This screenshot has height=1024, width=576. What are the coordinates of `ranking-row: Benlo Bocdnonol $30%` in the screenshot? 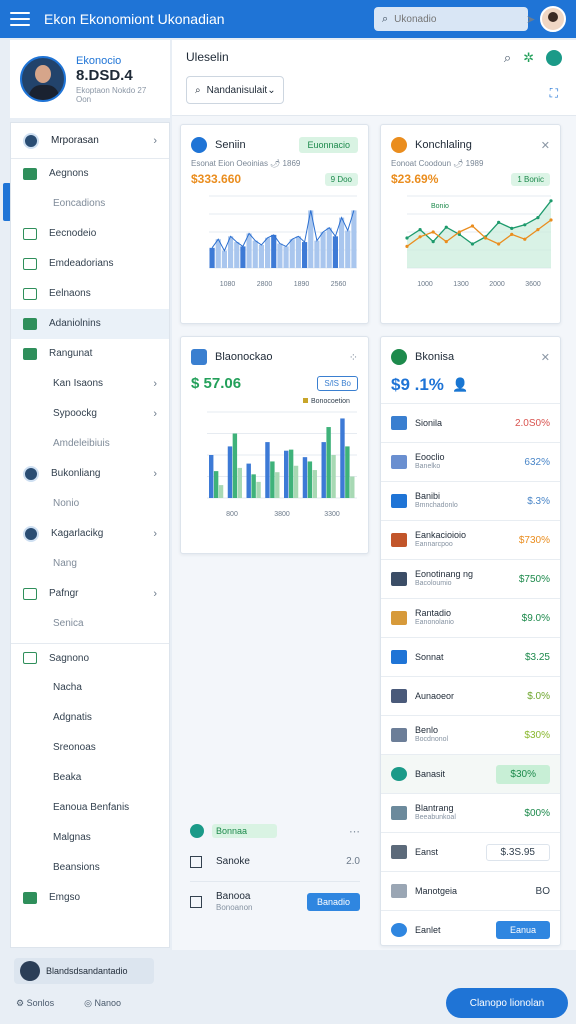 It's located at (470, 734).